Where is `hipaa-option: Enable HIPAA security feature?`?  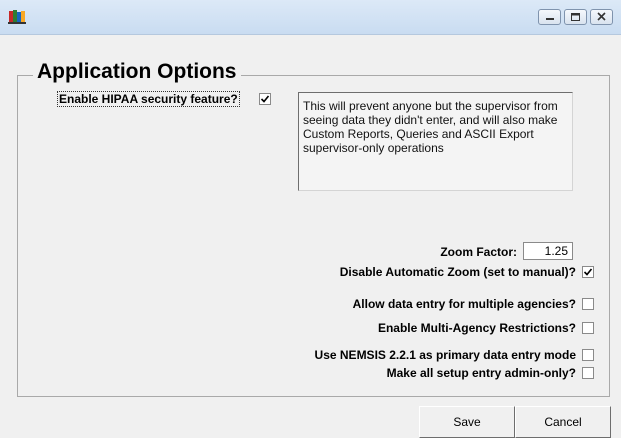
hipaa-option: Enable HIPAA security feature? is located at coordinates (148, 99).